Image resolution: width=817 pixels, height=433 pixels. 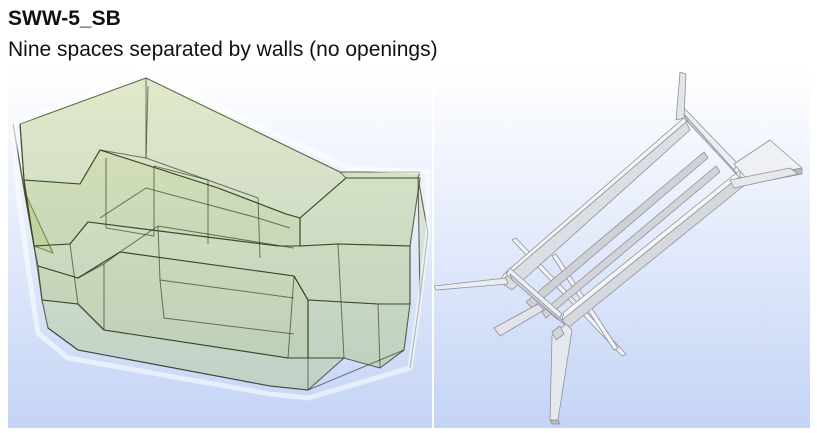 What do you see at coordinates (555, 422) in the screenshot?
I see `fin-bottom-edge` at bounding box center [555, 422].